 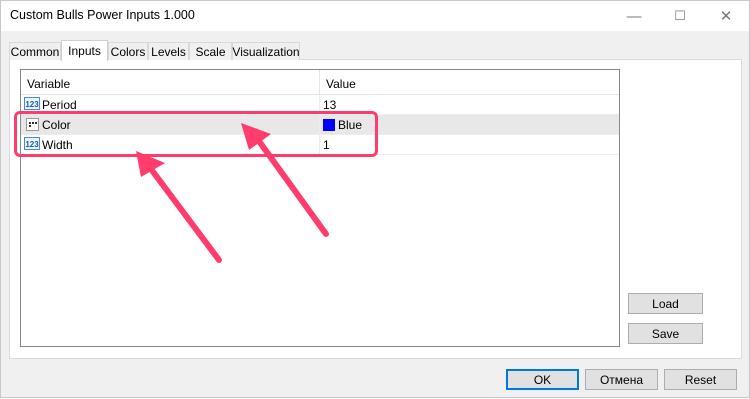 I want to click on variable-value: 13, so click(x=329, y=105).